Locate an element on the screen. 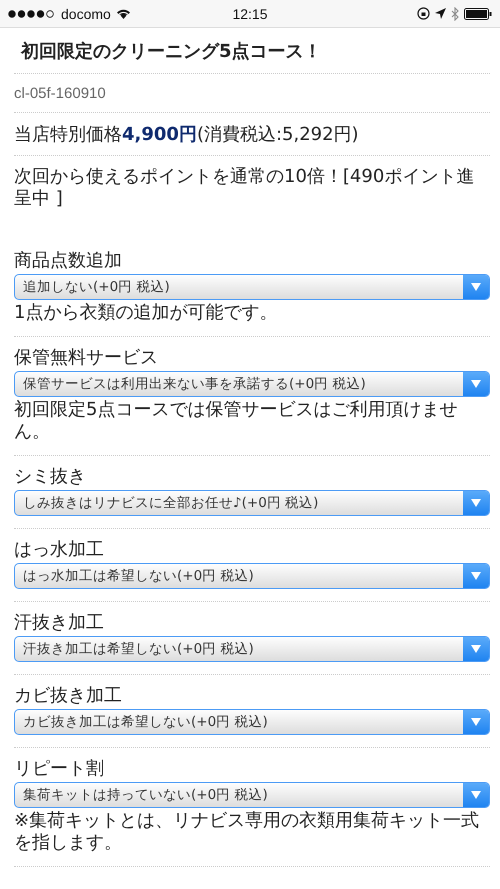 The width and height of the screenshot is (500, 889). option-label: シミ抜き is located at coordinates (50, 477).